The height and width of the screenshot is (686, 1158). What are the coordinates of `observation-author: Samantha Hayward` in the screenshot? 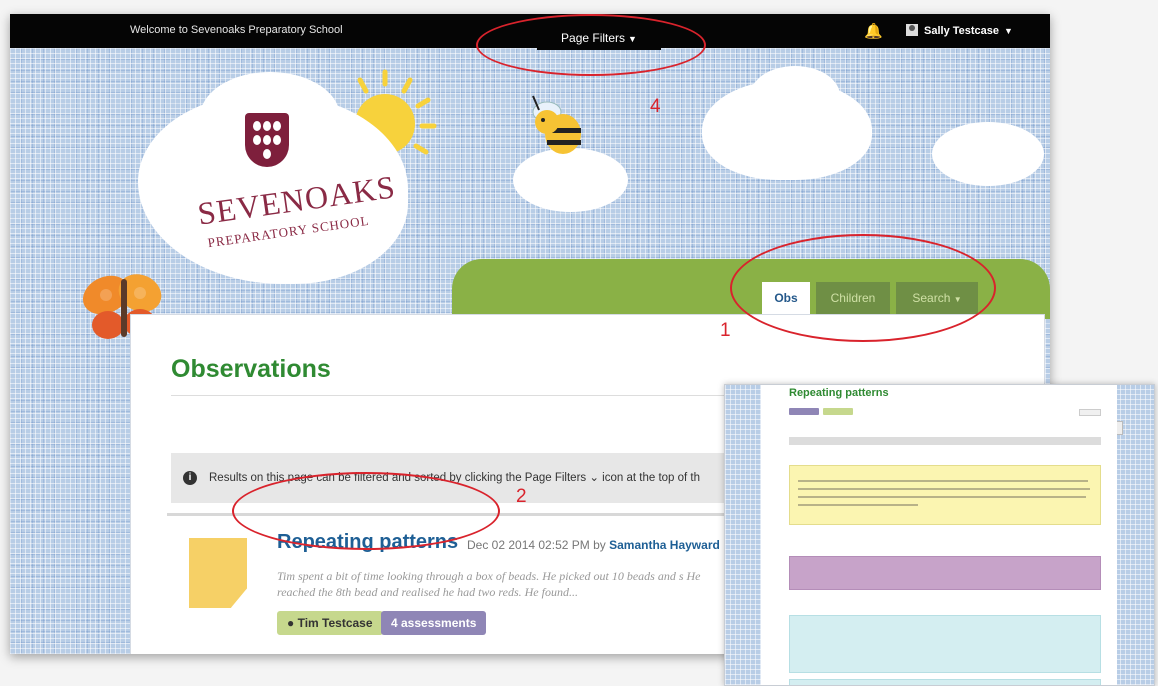 It's located at (664, 545).